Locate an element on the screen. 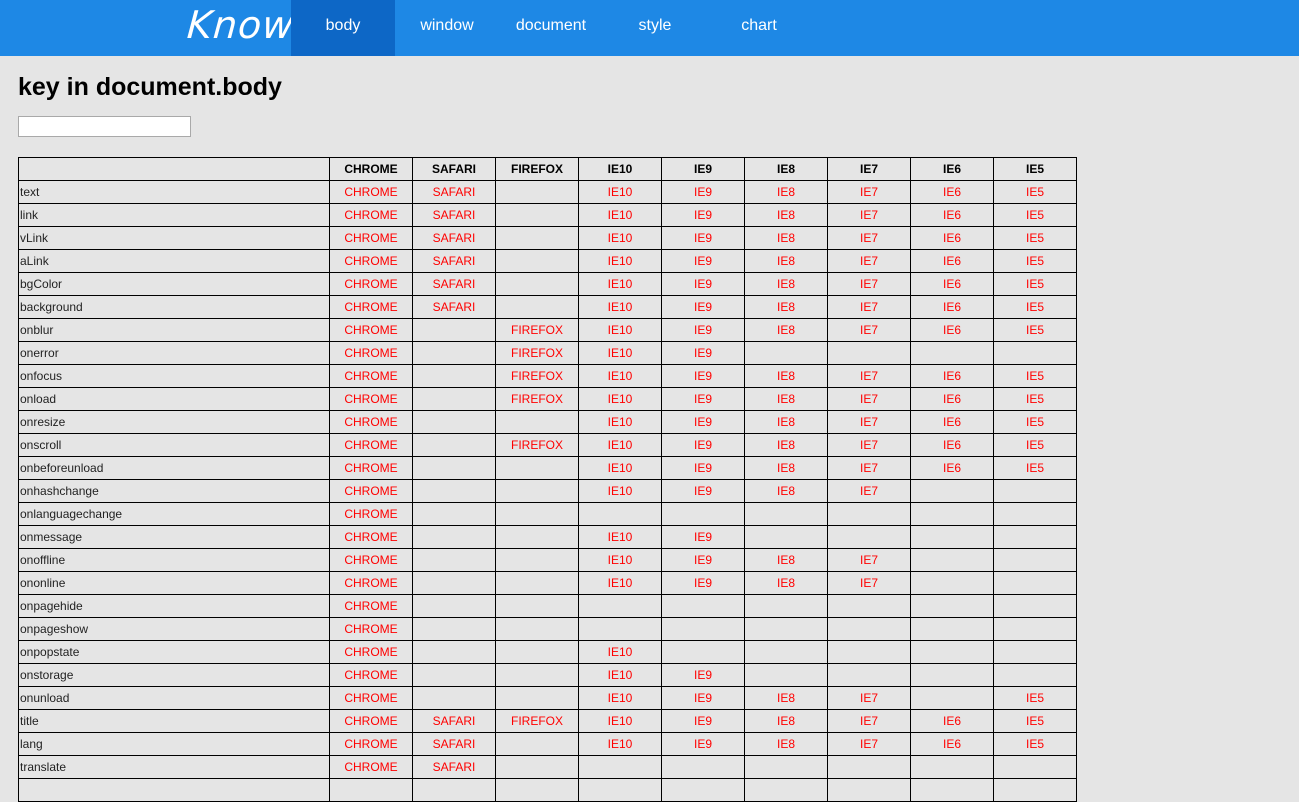 The height and width of the screenshot is (802, 1299). row-key: onstorage is located at coordinates (174, 675).